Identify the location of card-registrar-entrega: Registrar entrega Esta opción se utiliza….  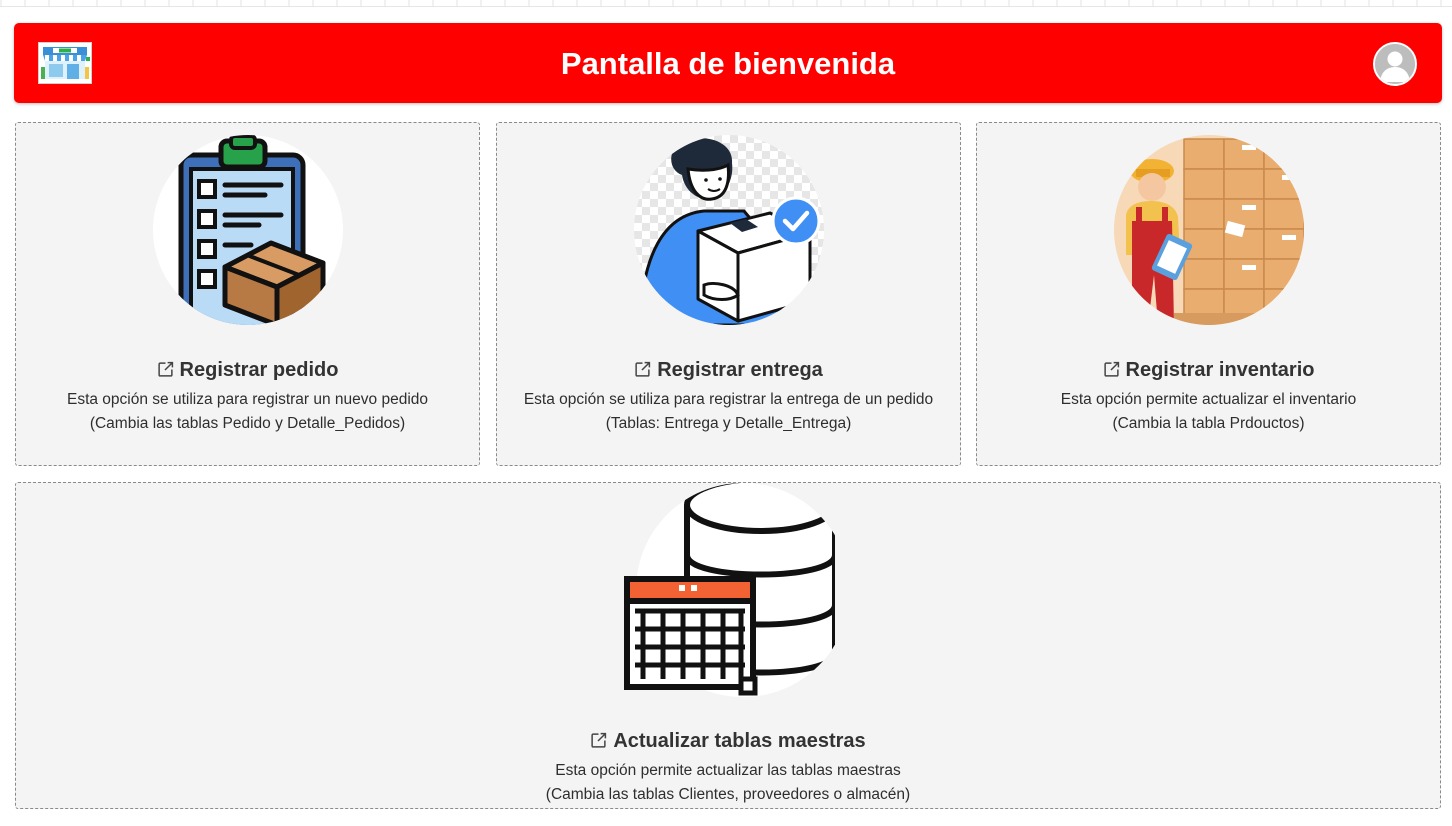
(728, 294).